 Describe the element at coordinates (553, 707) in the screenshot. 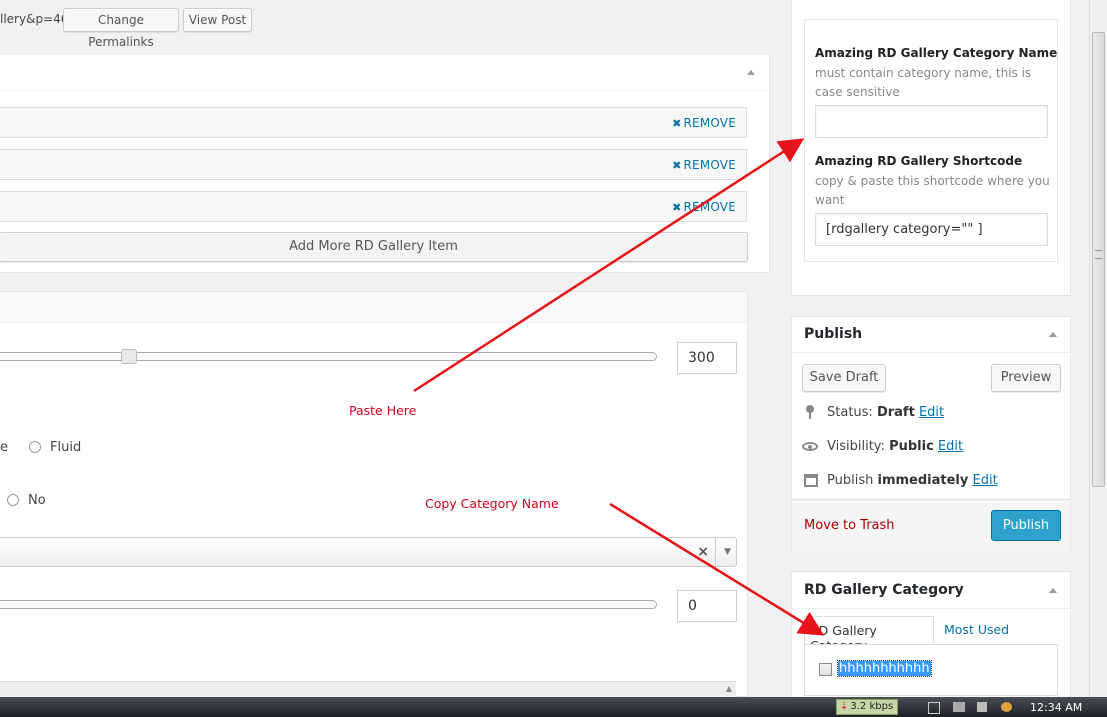

I see `taskbar: ⇣ 3.2 kbps 12:34 AM` at that location.